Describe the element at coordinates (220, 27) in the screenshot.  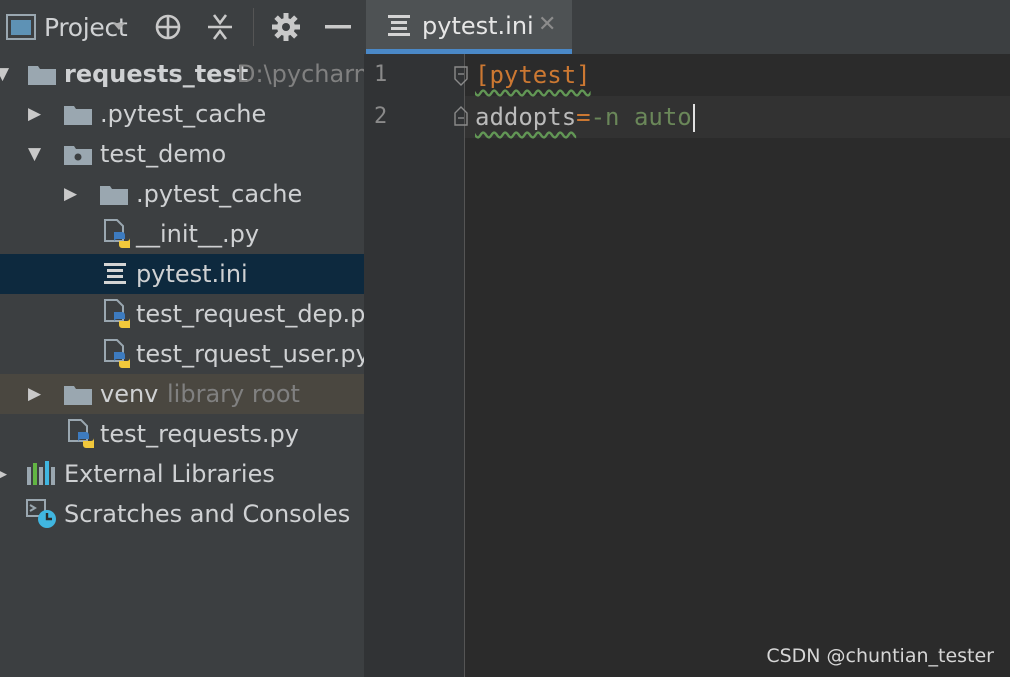
I see `collapse-all-icon` at that location.